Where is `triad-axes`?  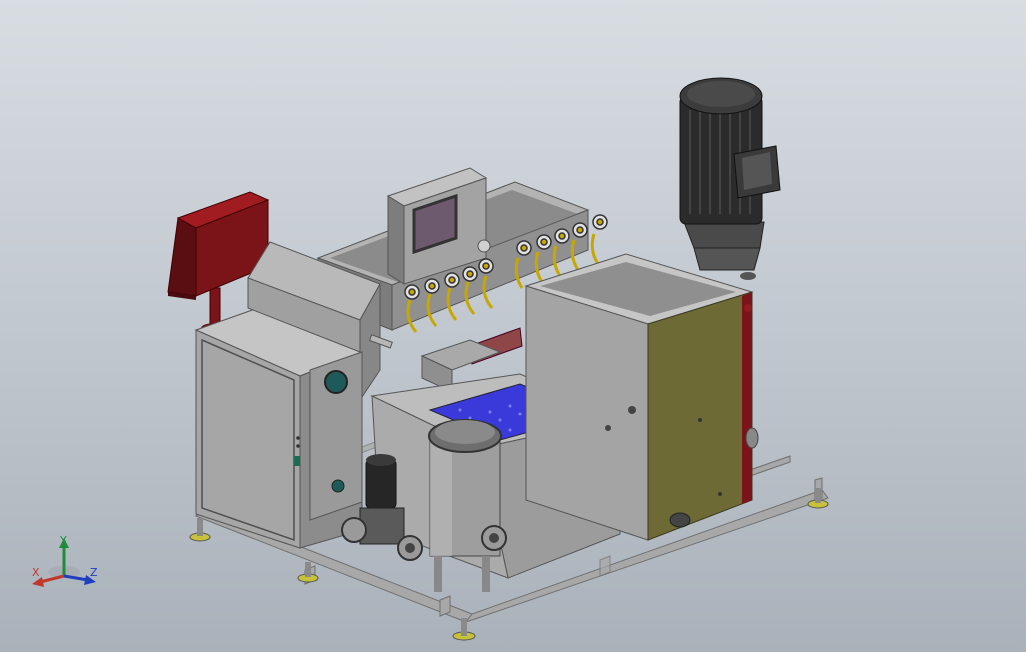 triad-axes is located at coordinates (64, 562).